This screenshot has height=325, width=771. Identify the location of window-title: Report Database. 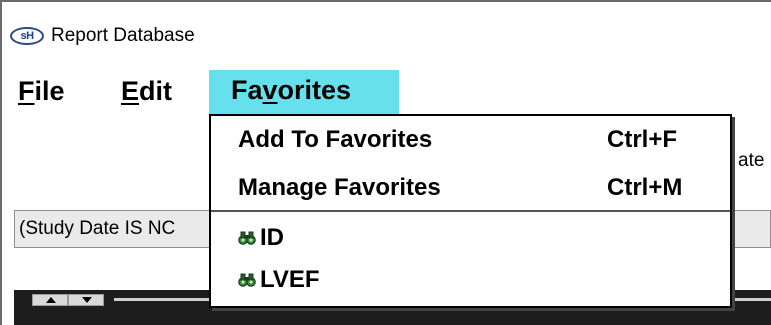
(123, 35).